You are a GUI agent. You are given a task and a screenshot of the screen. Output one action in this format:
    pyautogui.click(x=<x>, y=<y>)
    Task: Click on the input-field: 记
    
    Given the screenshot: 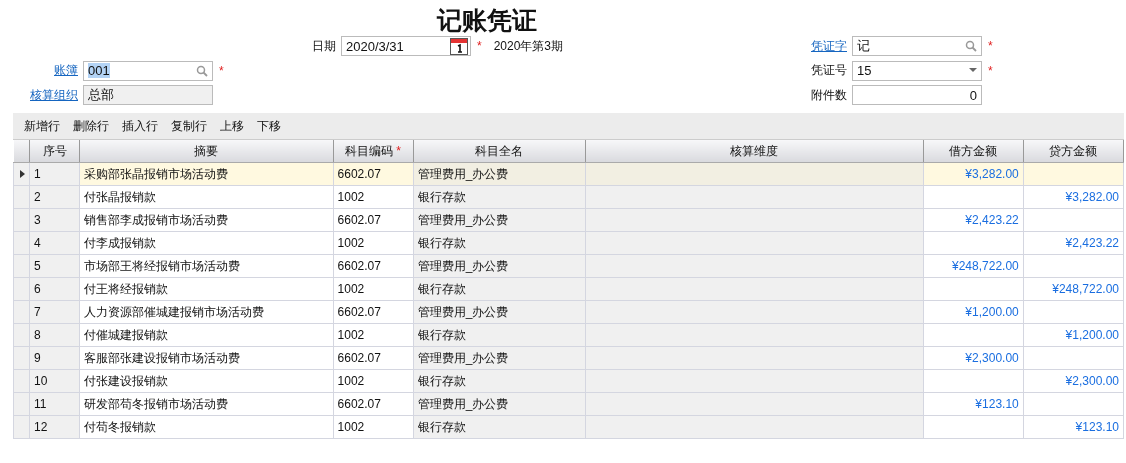 What is the action you would take?
    pyautogui.click(x=917, y=46)
    